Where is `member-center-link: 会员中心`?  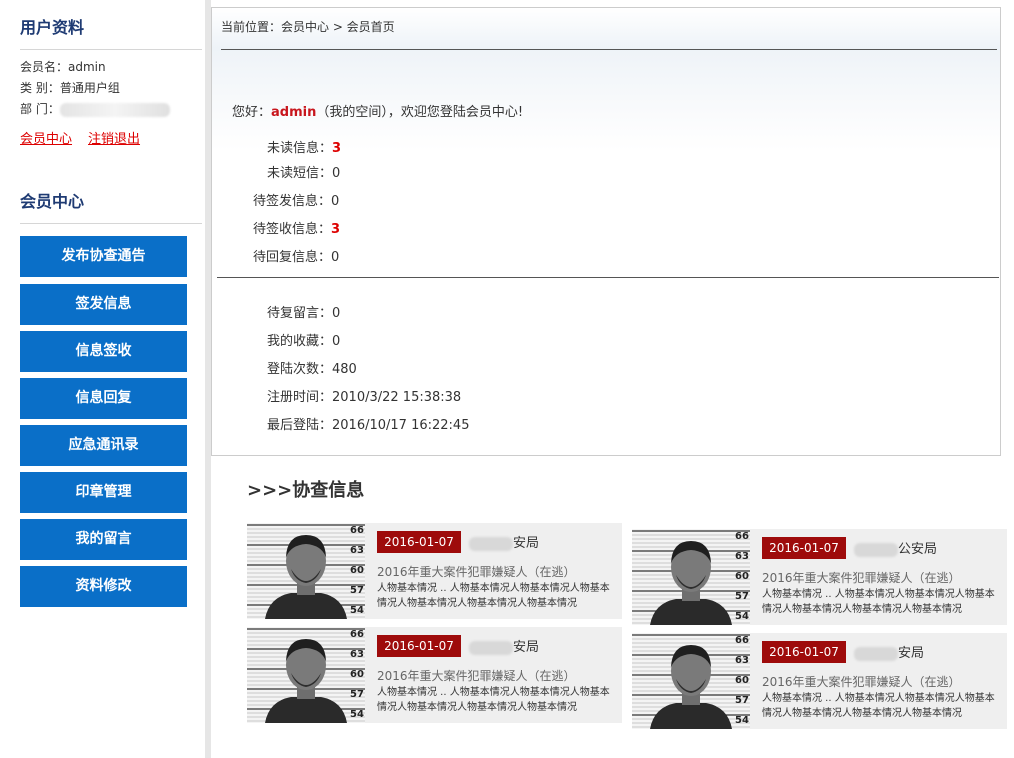 member-center-link: 会员中心 is located at coordinates (46, 137).